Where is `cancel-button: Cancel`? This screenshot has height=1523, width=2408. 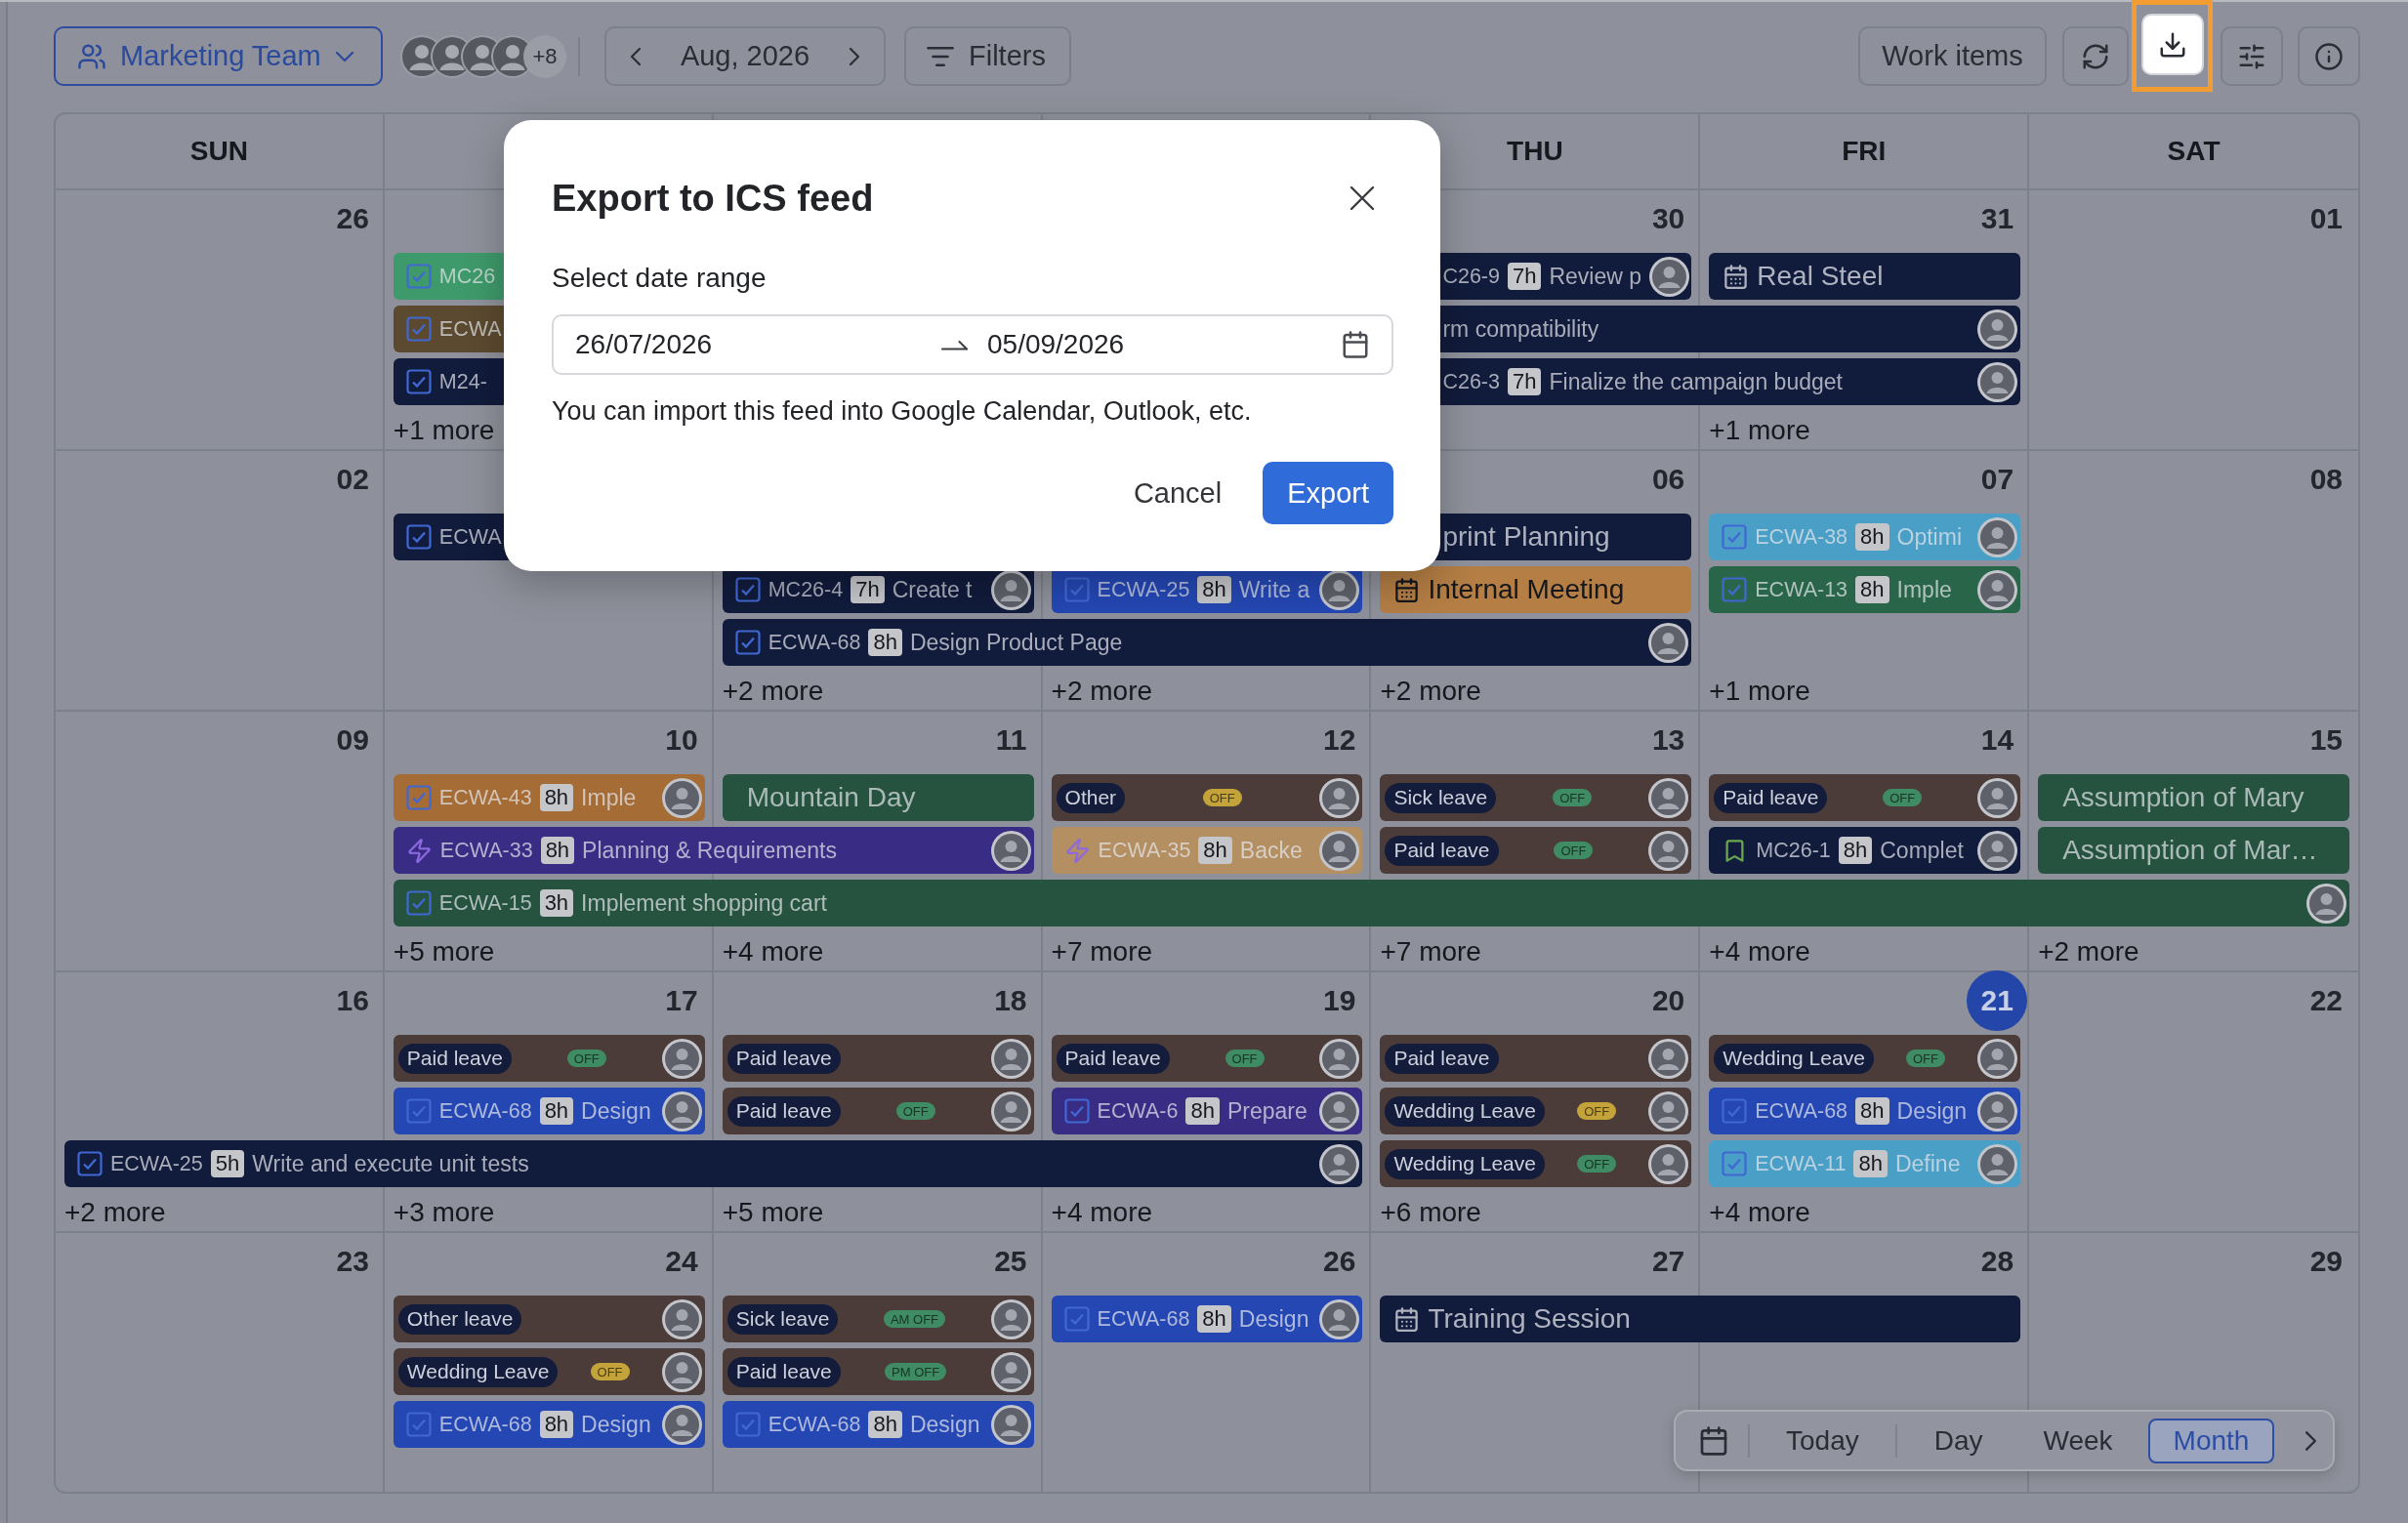 cancel-button: Cancel is located at coordinates (1177, 493).